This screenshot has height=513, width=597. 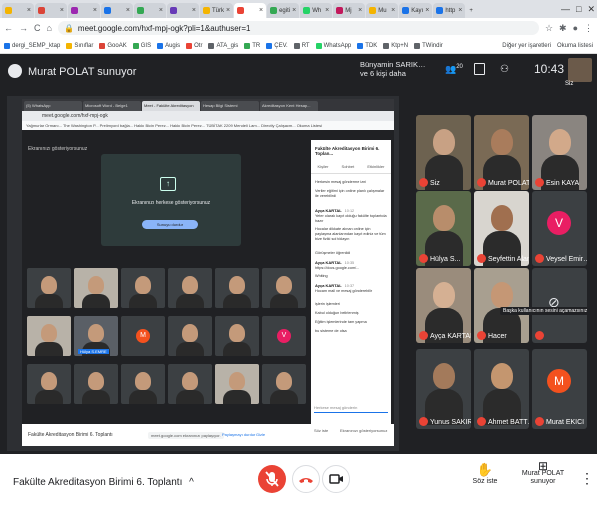 What do you see at coordinates (504, 69) in the screenshot?
I see `activities-icon: ⚇` at bounding box center [504, 69].